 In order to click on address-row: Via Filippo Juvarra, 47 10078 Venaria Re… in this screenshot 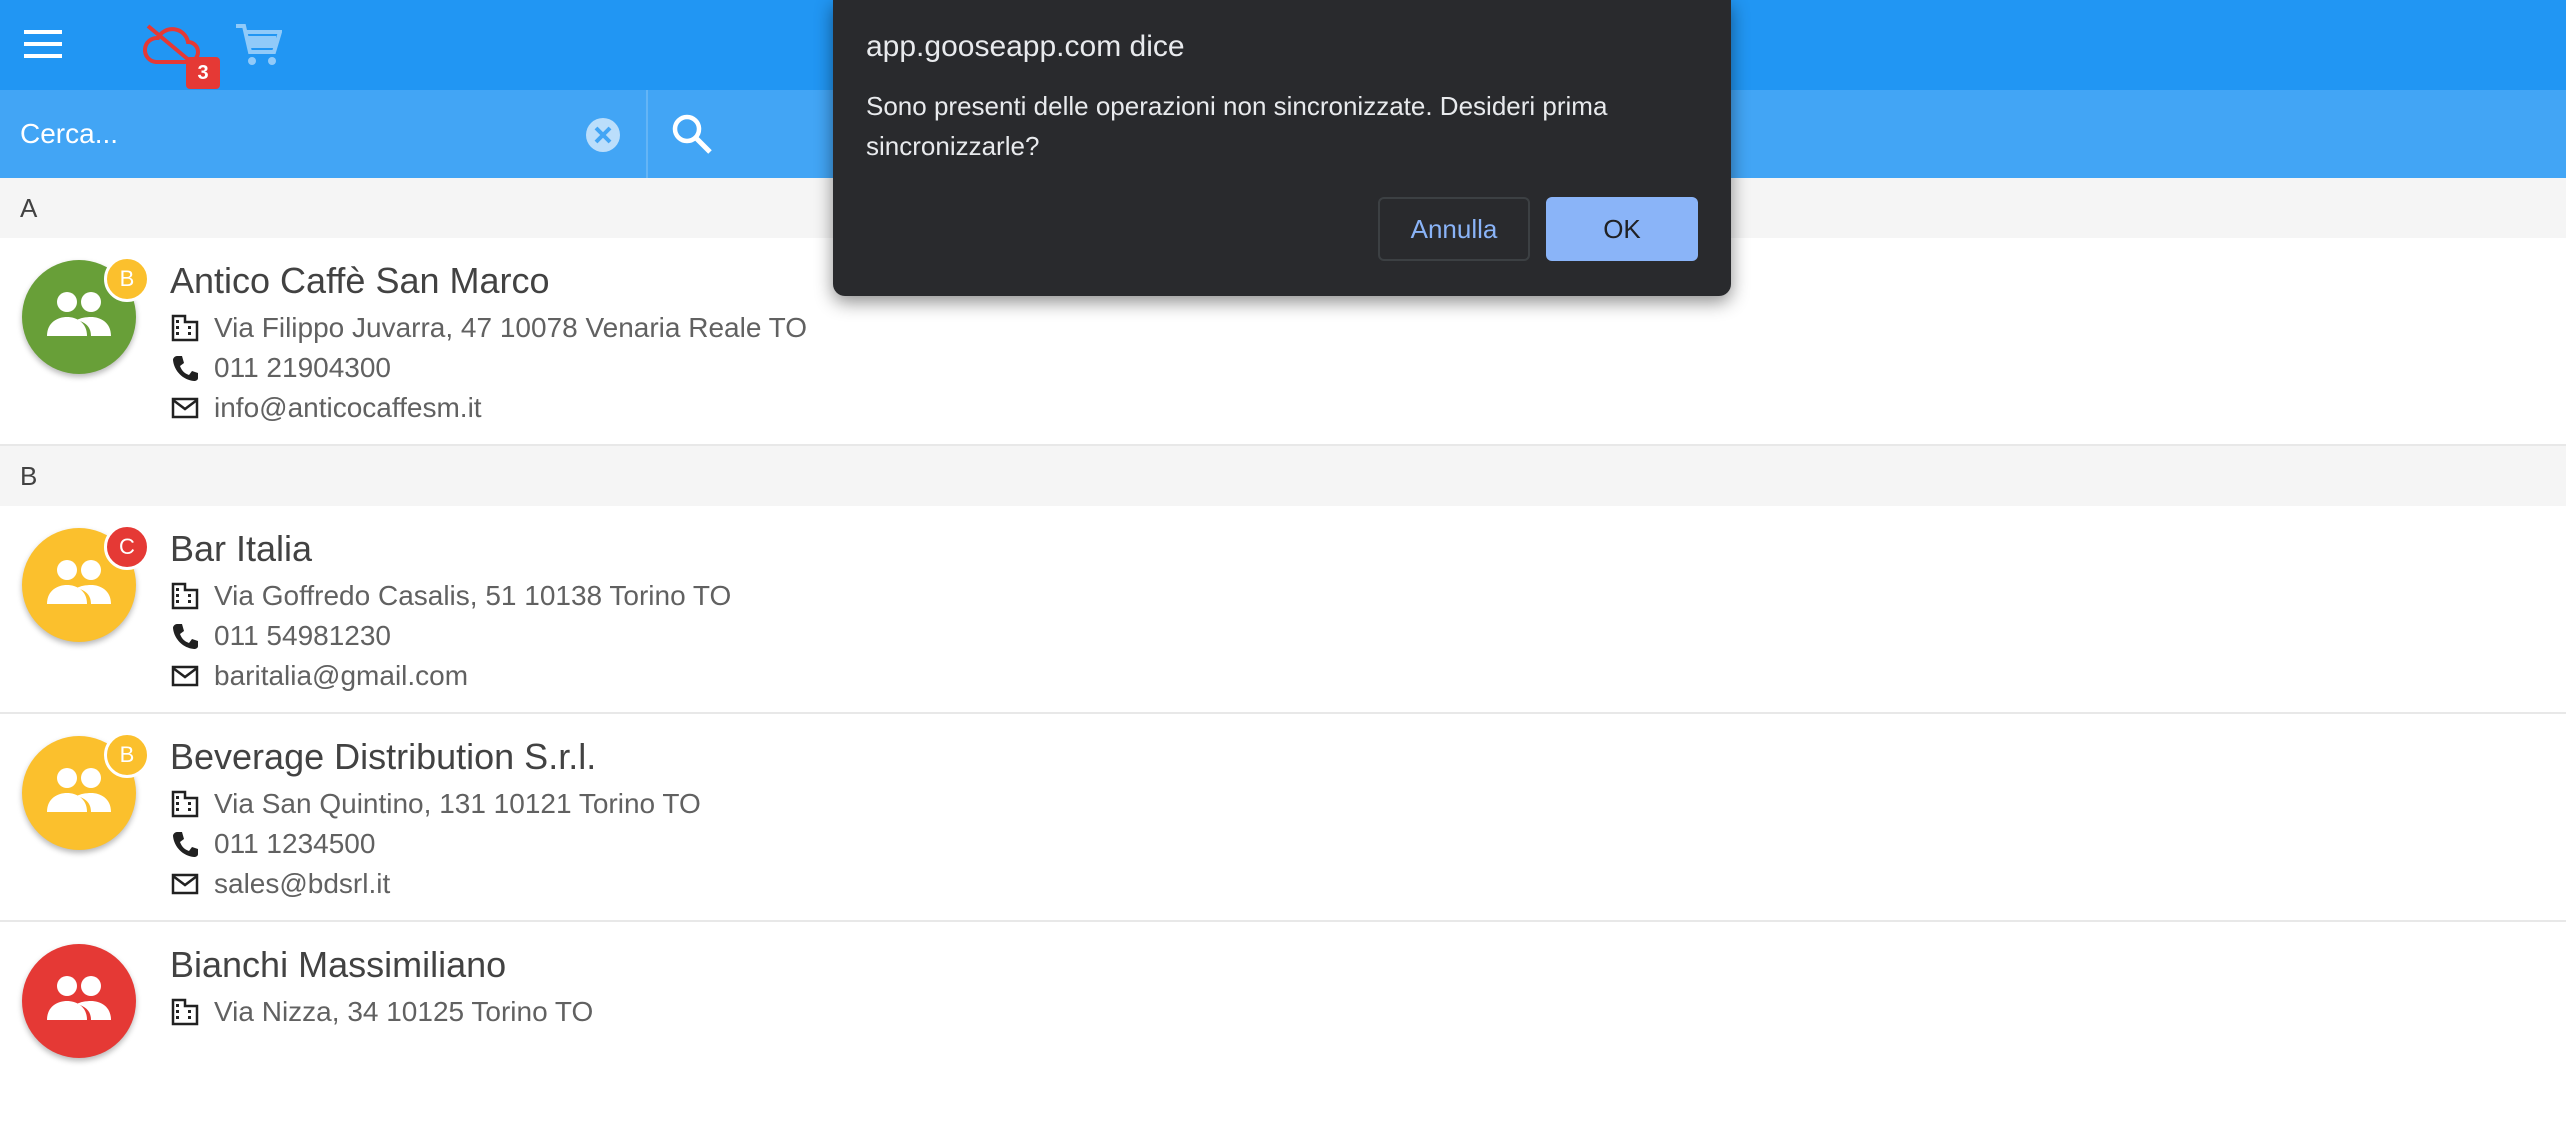, I will do `click(488, 328)`.